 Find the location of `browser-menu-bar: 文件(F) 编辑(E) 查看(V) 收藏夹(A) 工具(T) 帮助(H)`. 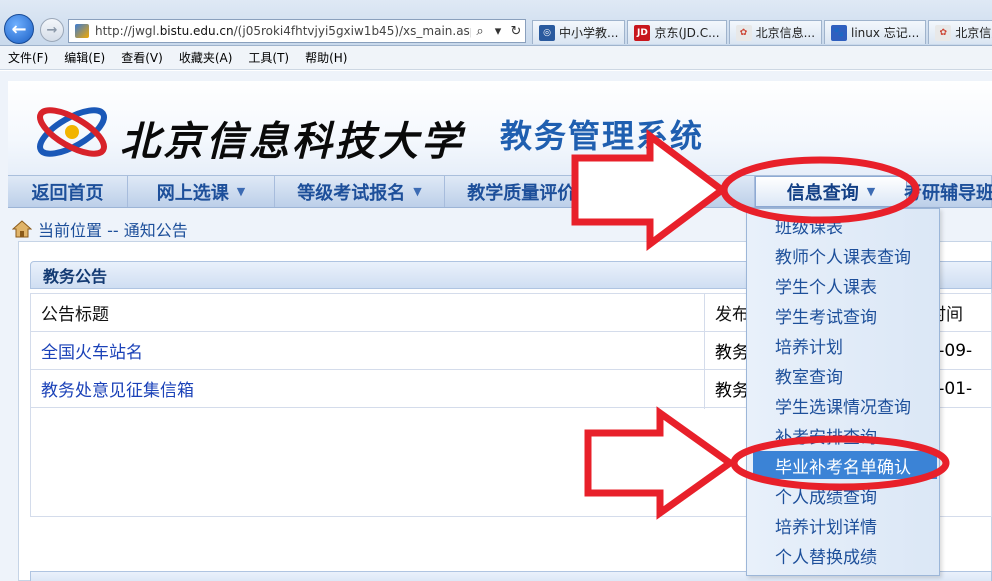

browser-menu-bar: 文件(F) 编辑(E) 查看(V) 收藏夹(A) 工具(T) 帮助(H) is located at coordinates (496, 58).